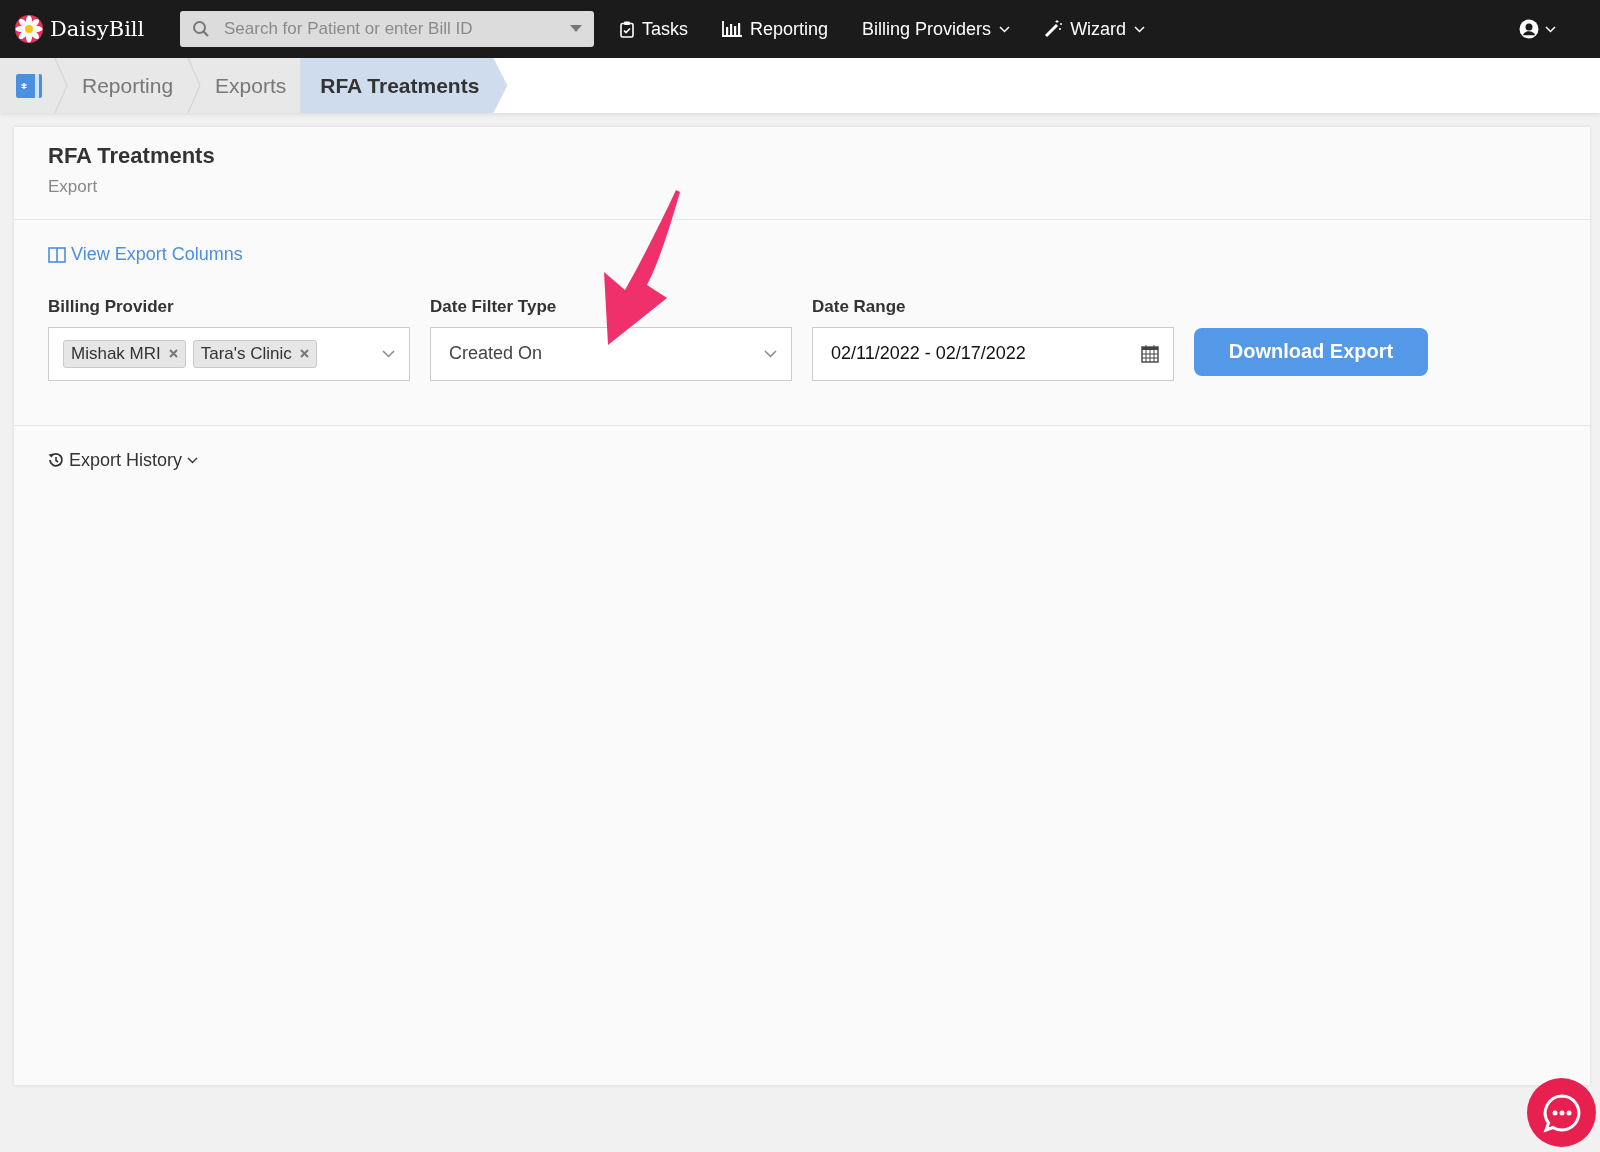 Image resolution: width=1600 pixels, height=1152 pixels. Describe the element at coordinates (97, 29) in the screenshot. I see `brand-name: DaisyBill` at that location.